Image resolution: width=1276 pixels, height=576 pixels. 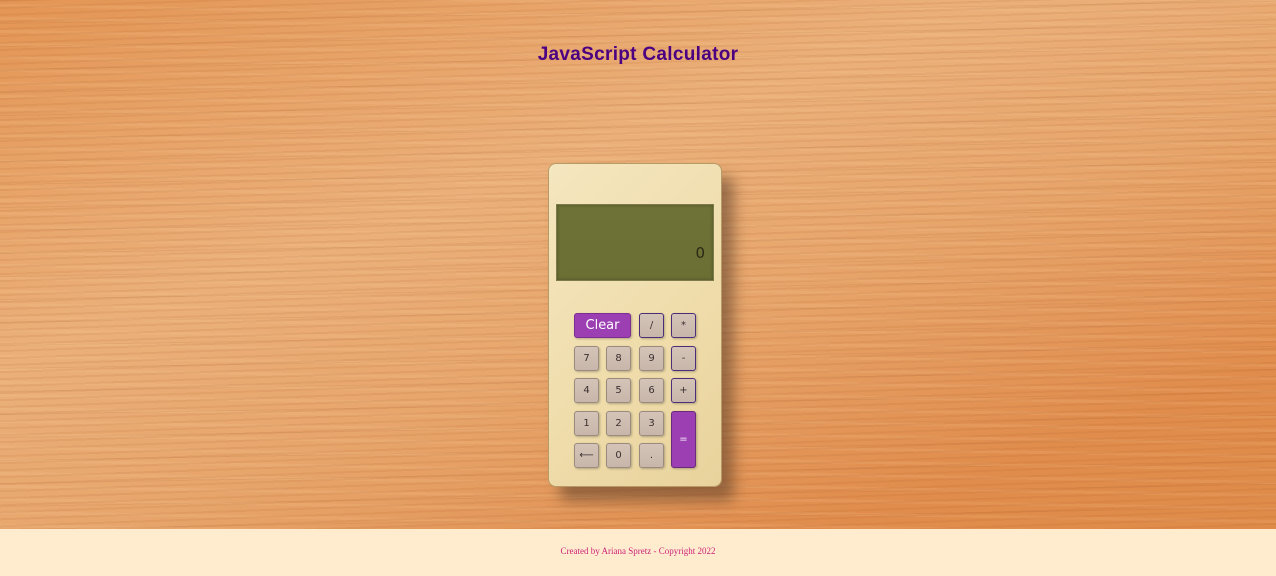 What do you see at coordinates (618, 423) in the screenshot?
I see `digit-2-button: 2` at bounding box center [618, 423].